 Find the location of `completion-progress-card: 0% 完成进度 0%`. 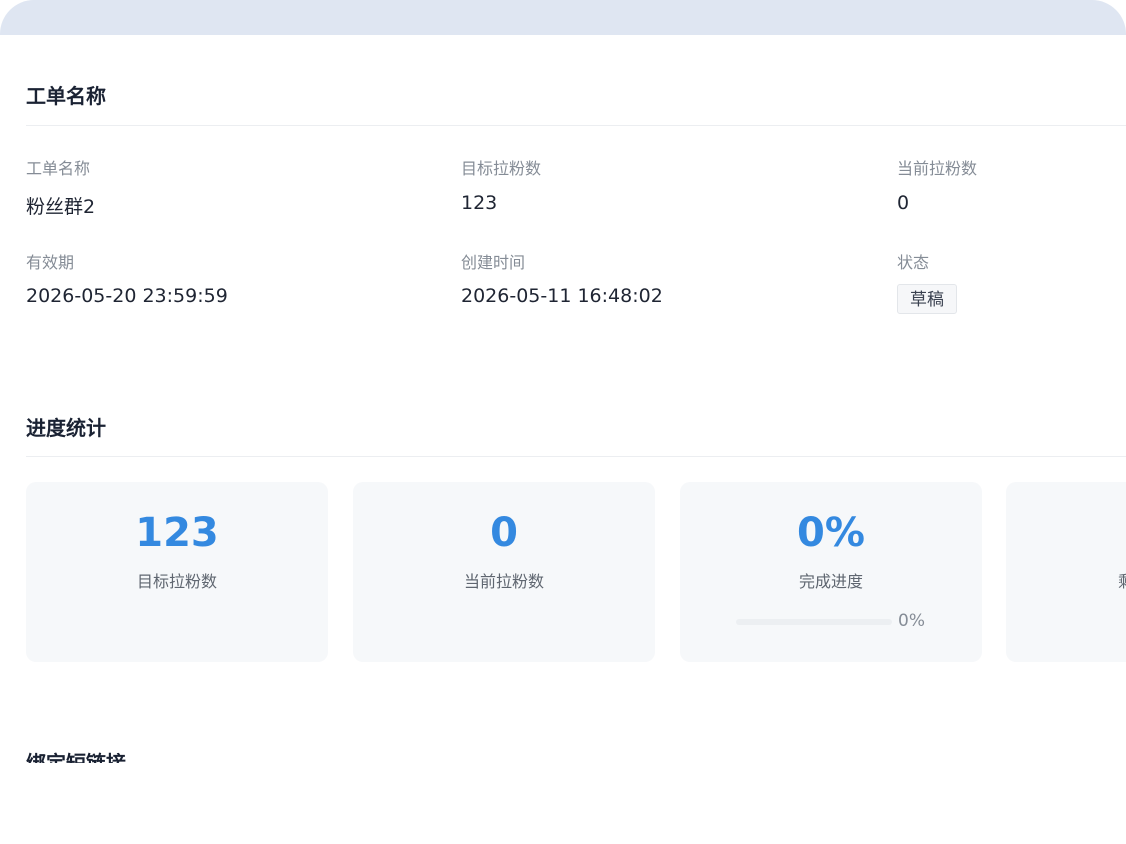

completion-progress-card: 0% 完成进度 0% is located at coordinates (831, 572).